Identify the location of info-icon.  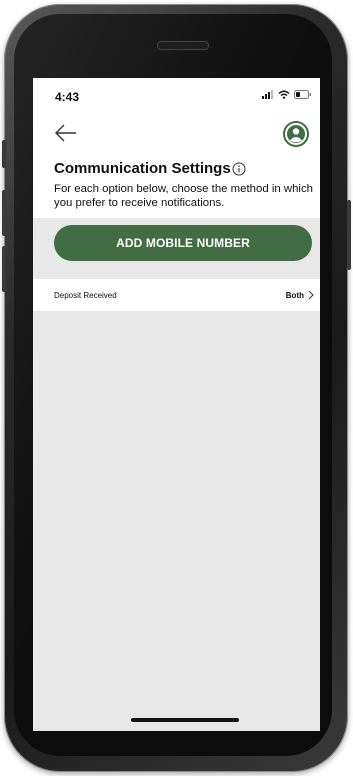
(239, 169).